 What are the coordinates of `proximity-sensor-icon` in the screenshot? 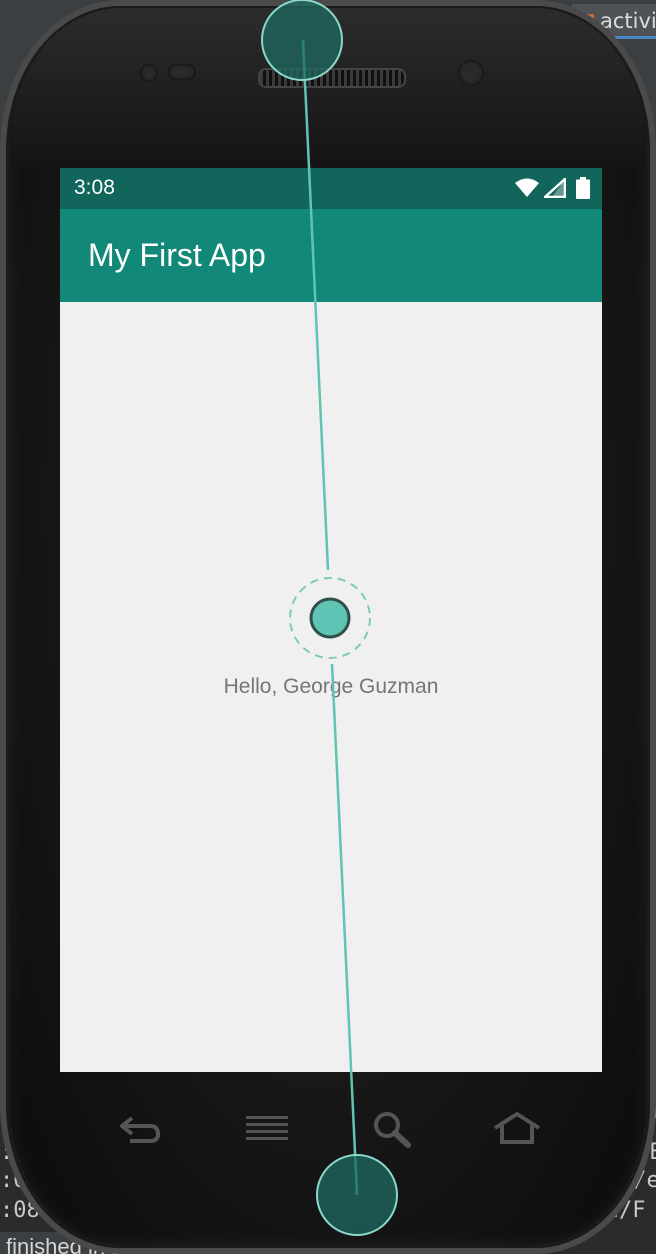 It's located at (149, 73).